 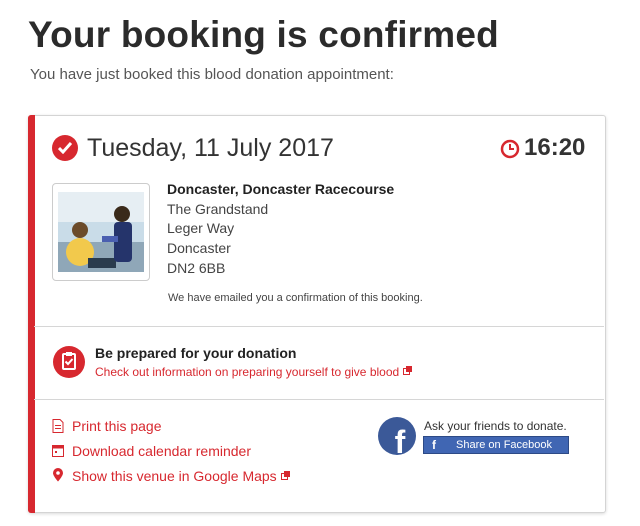 I want to click on share-facebook-label: Share on Facebook, so click(x=504, y=445).